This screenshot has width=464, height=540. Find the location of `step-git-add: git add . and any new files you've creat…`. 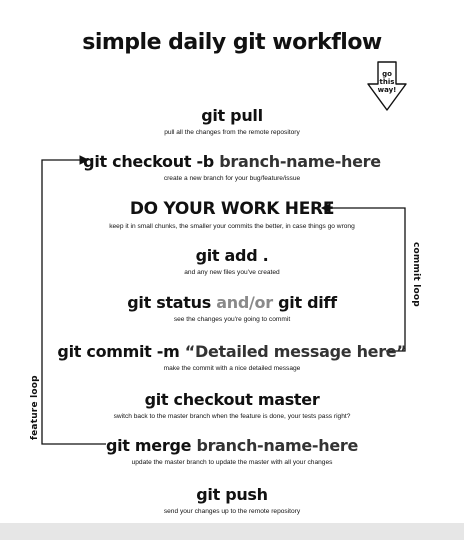

step-git-add: git add . and any new files you've creat… is located at coordinates (232, 261).